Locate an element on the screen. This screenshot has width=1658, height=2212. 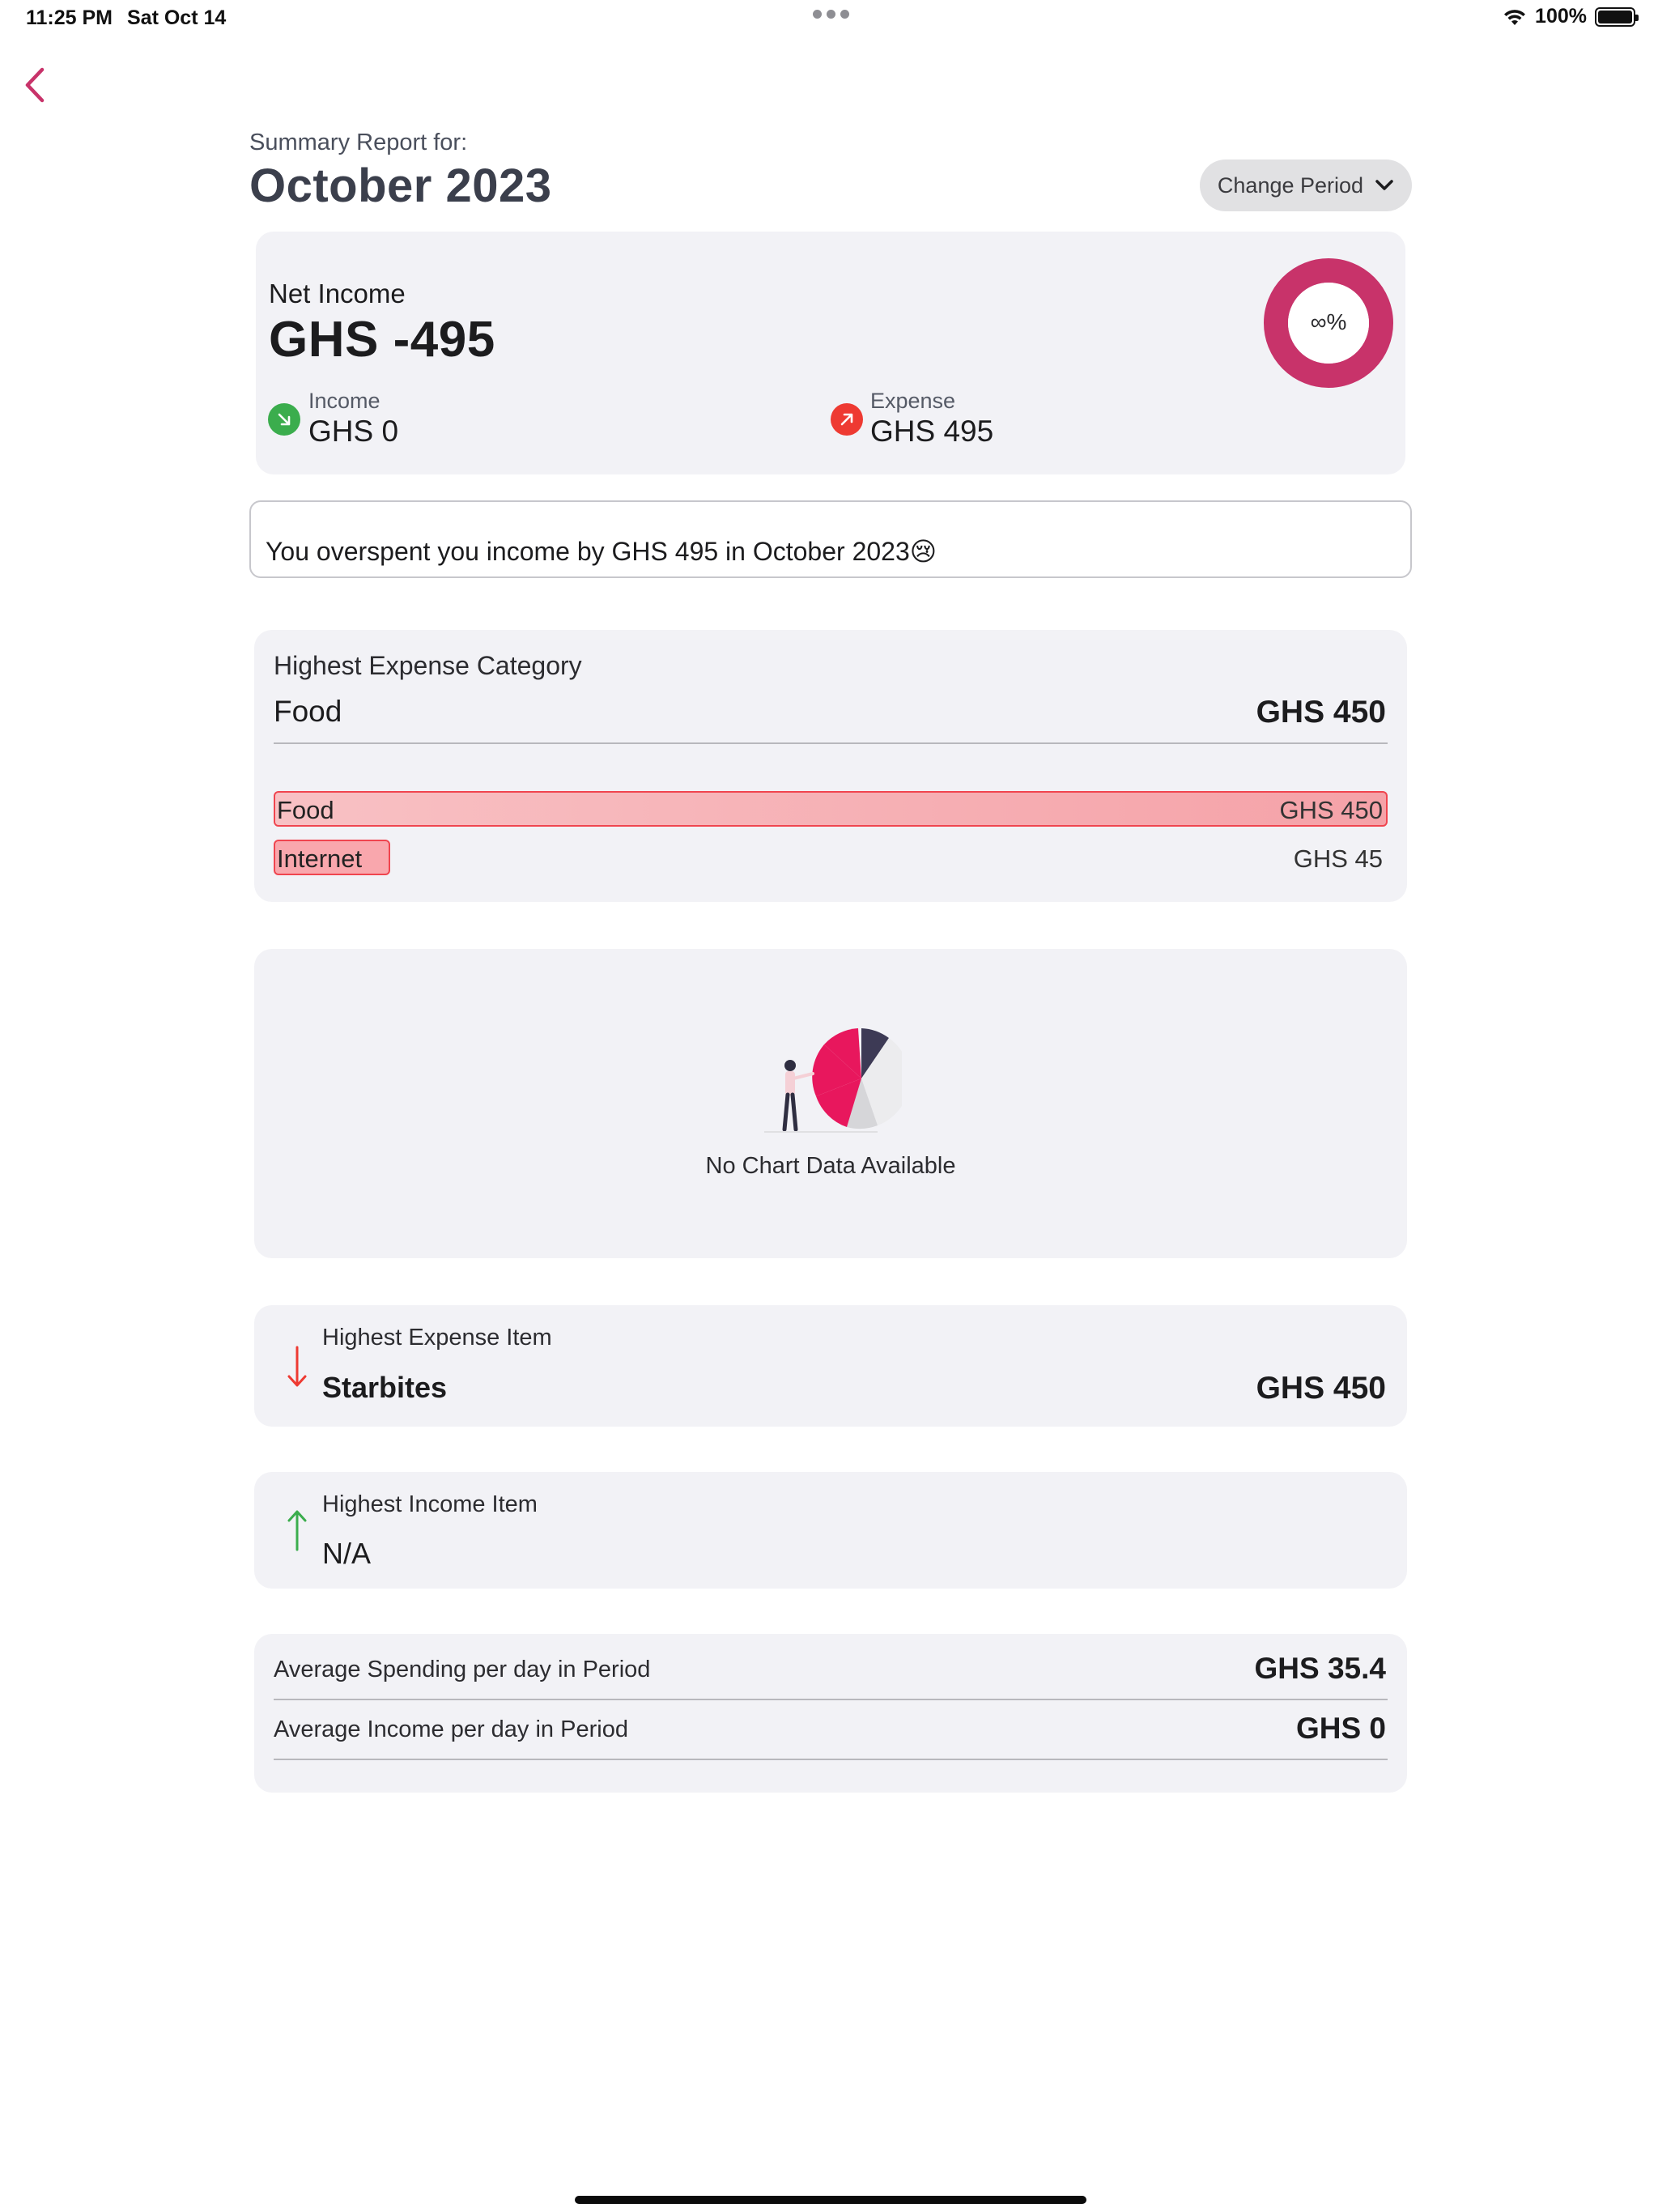
category-bar-amount: GHS 450 is located at coordinates (1331, 810).